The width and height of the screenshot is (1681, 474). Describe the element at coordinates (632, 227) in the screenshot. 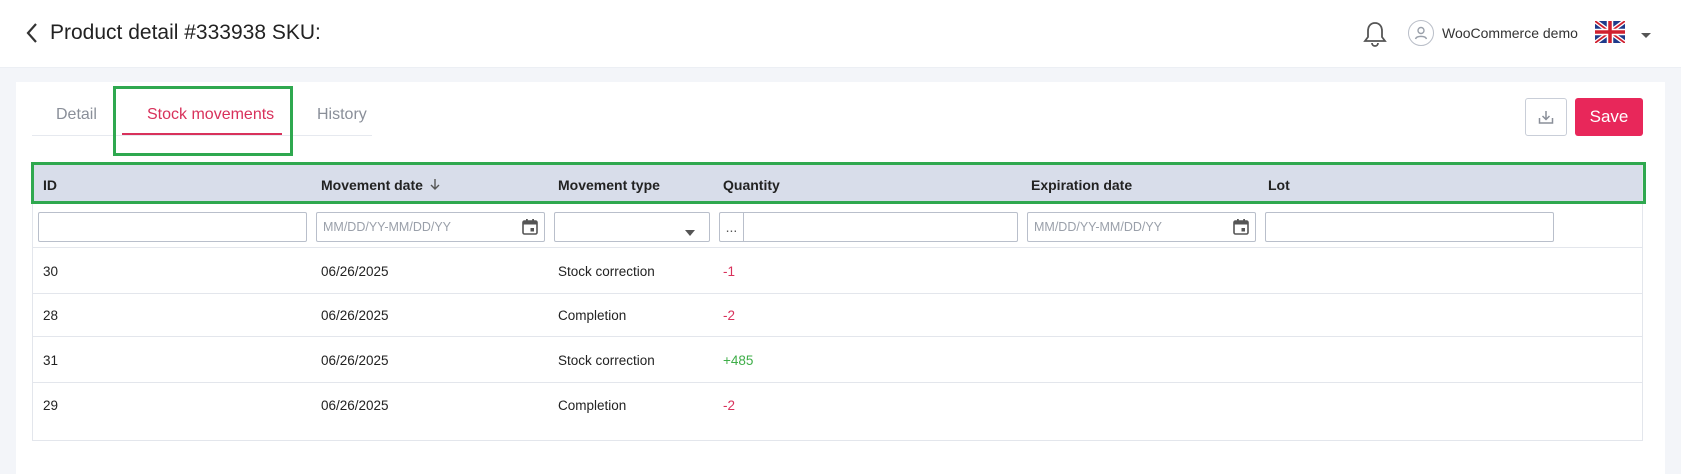

I see `movement-type-select` at that location.